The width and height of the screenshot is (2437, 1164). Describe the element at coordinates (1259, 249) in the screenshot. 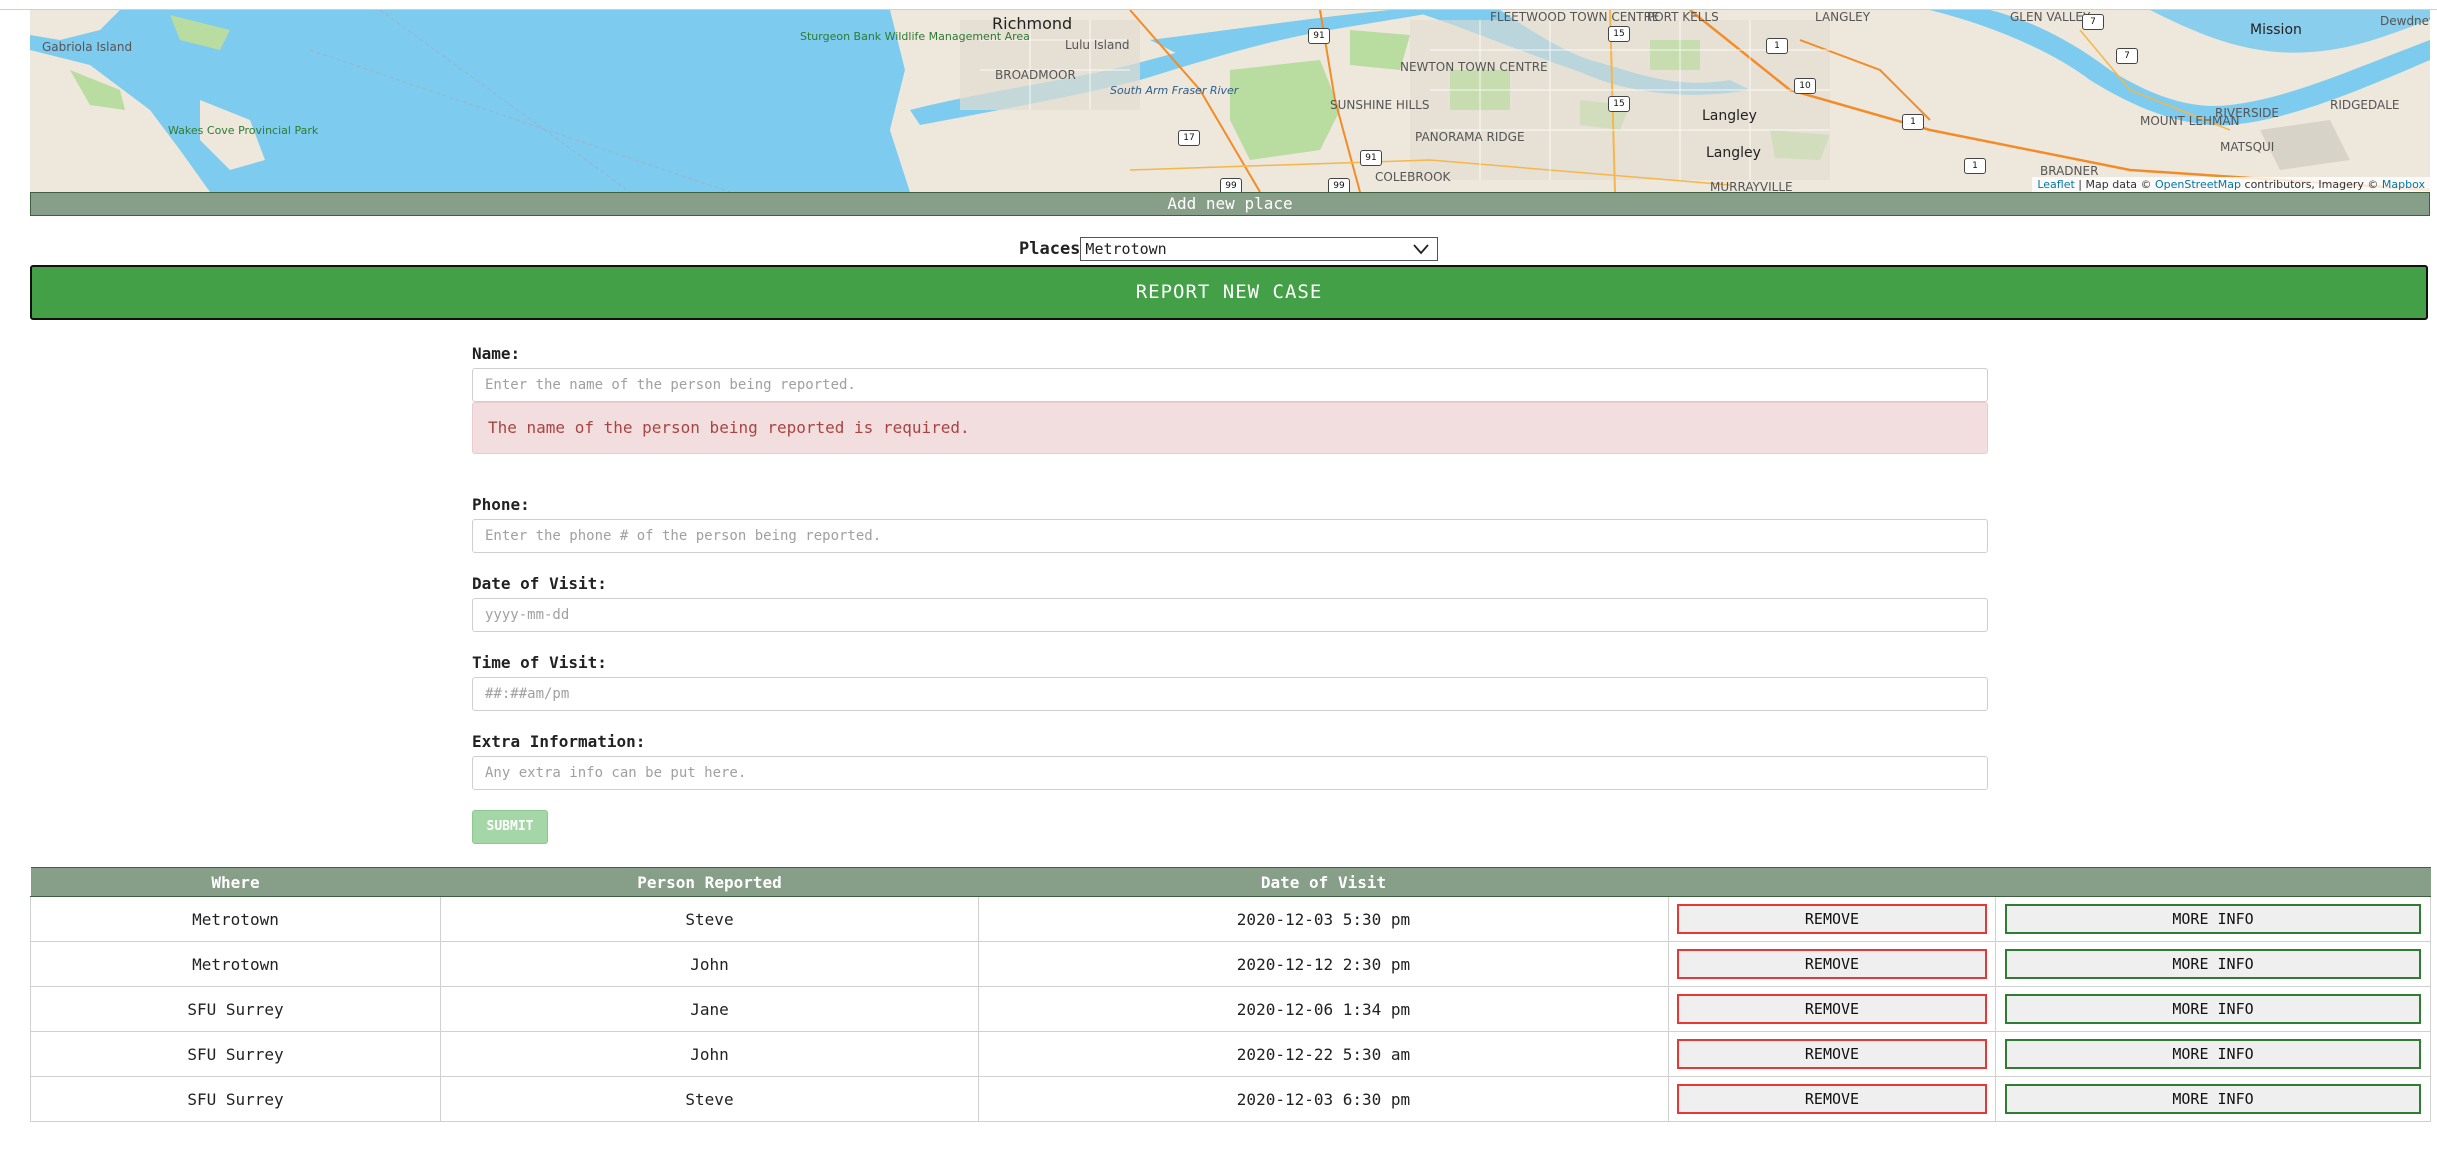

I see `places-select: Metrotown` at that location.